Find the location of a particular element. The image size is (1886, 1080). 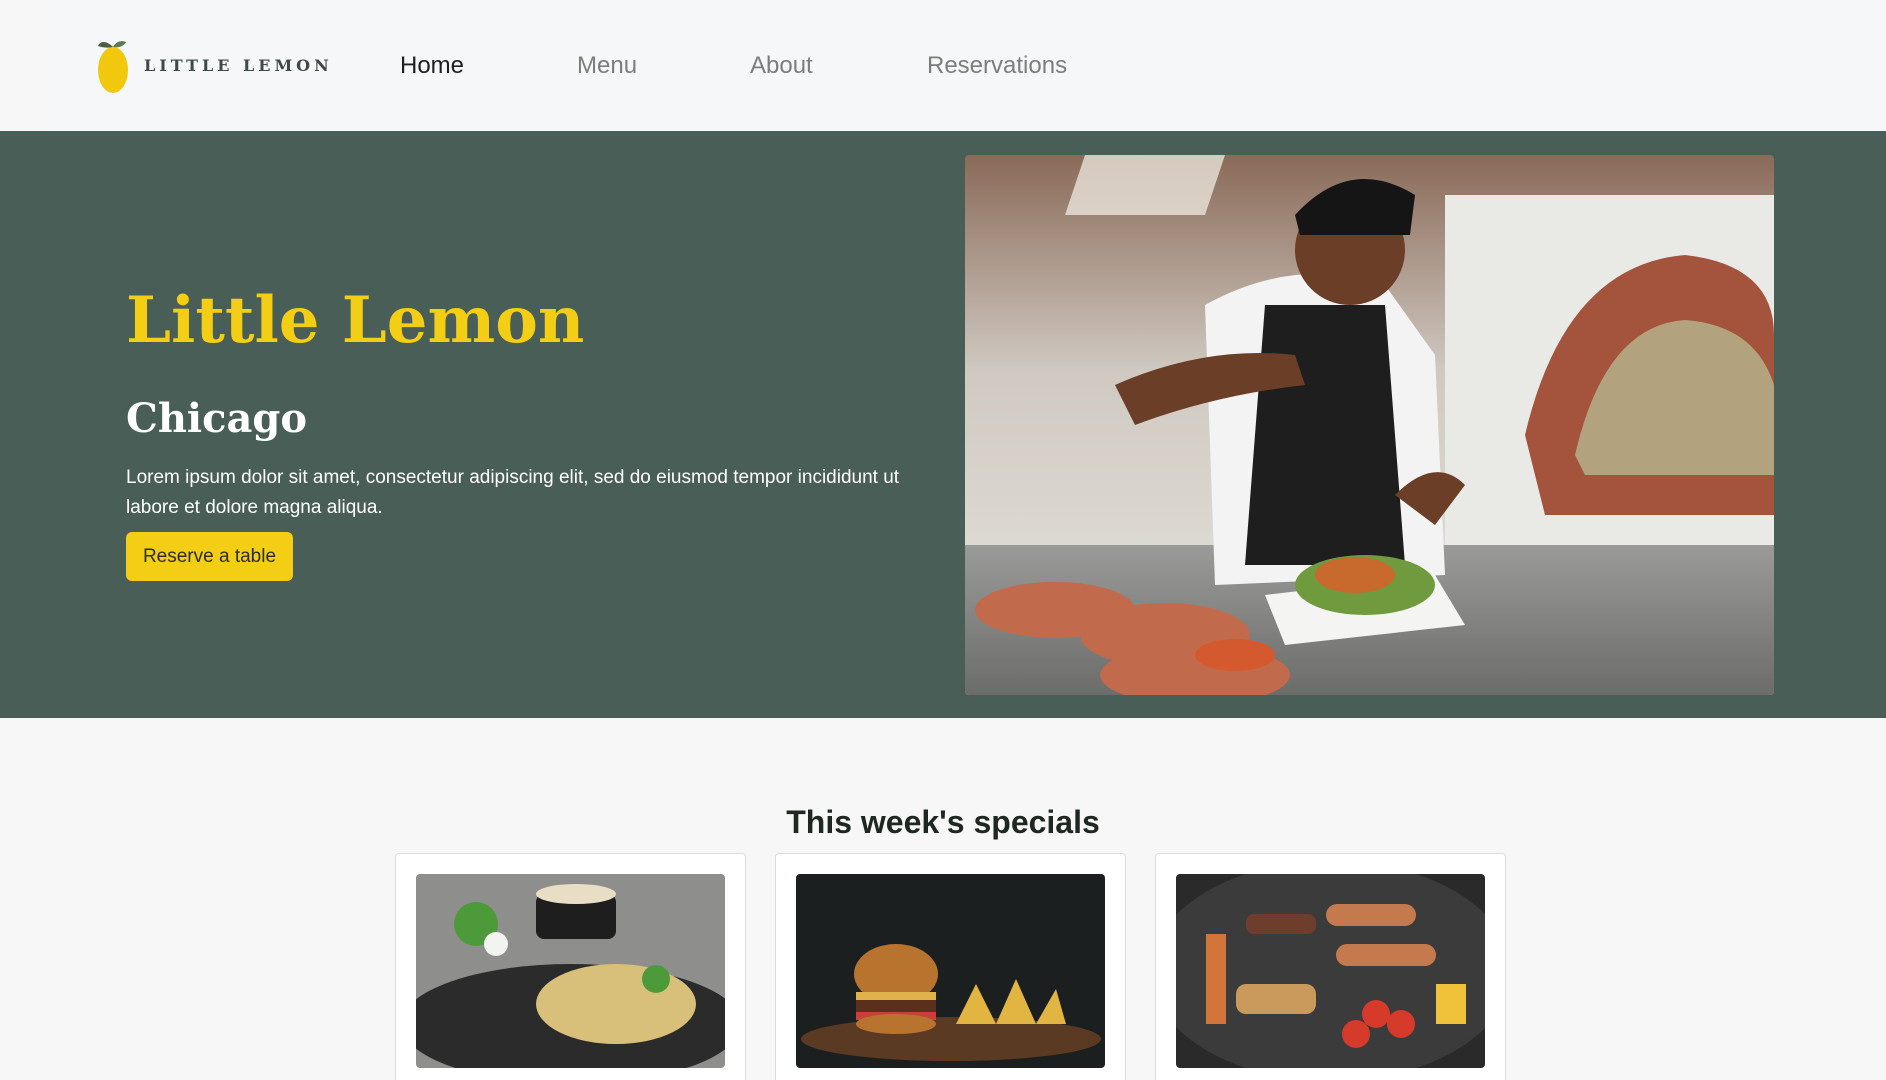

nav-about-link: About is located at coordinates (781, 66).